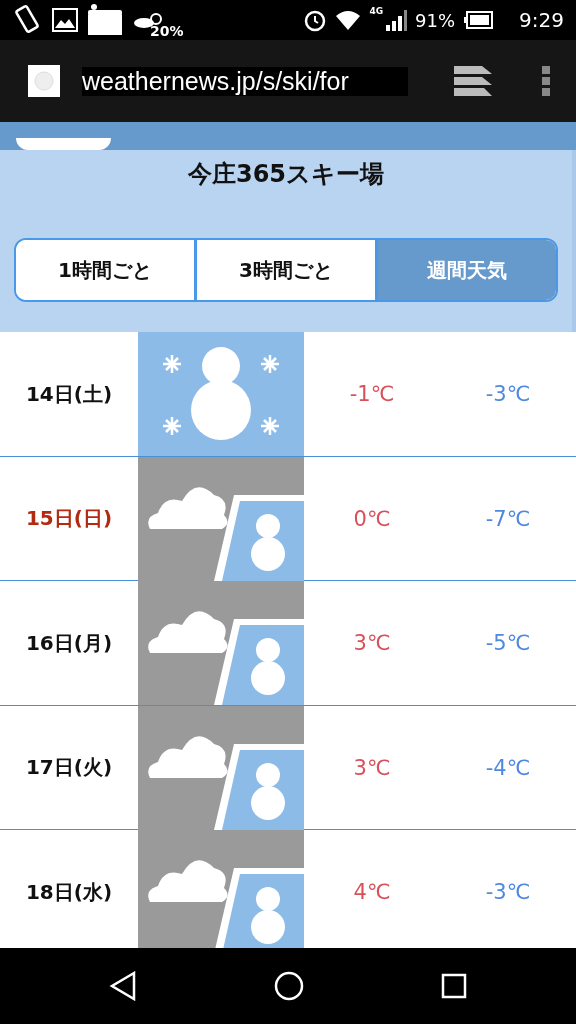 This screenshot has height=1024, width=576. I want to click on date-label: 14日(土), so click(69, 394).